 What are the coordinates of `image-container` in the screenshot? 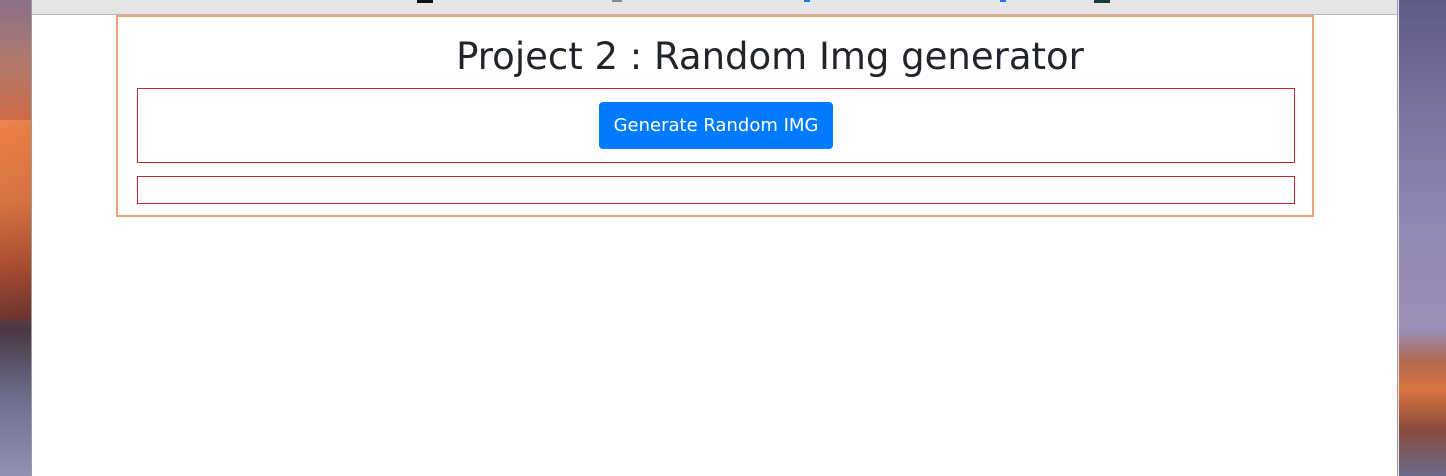 It's located at (716, 190).